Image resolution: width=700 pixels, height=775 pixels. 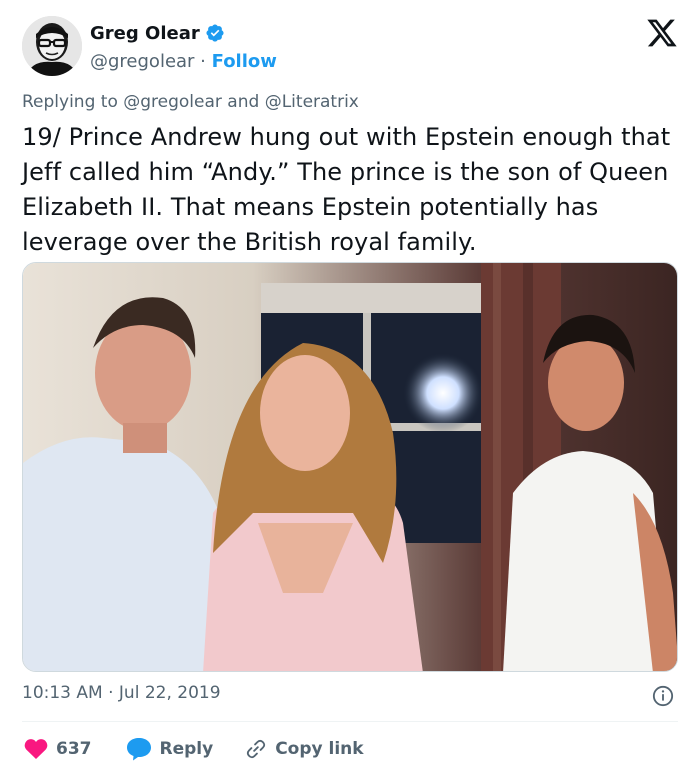 What do you see at coordinates (662, 33) in the screenshot?
I see `x-logo-icon` at bounding box center [662, 33].